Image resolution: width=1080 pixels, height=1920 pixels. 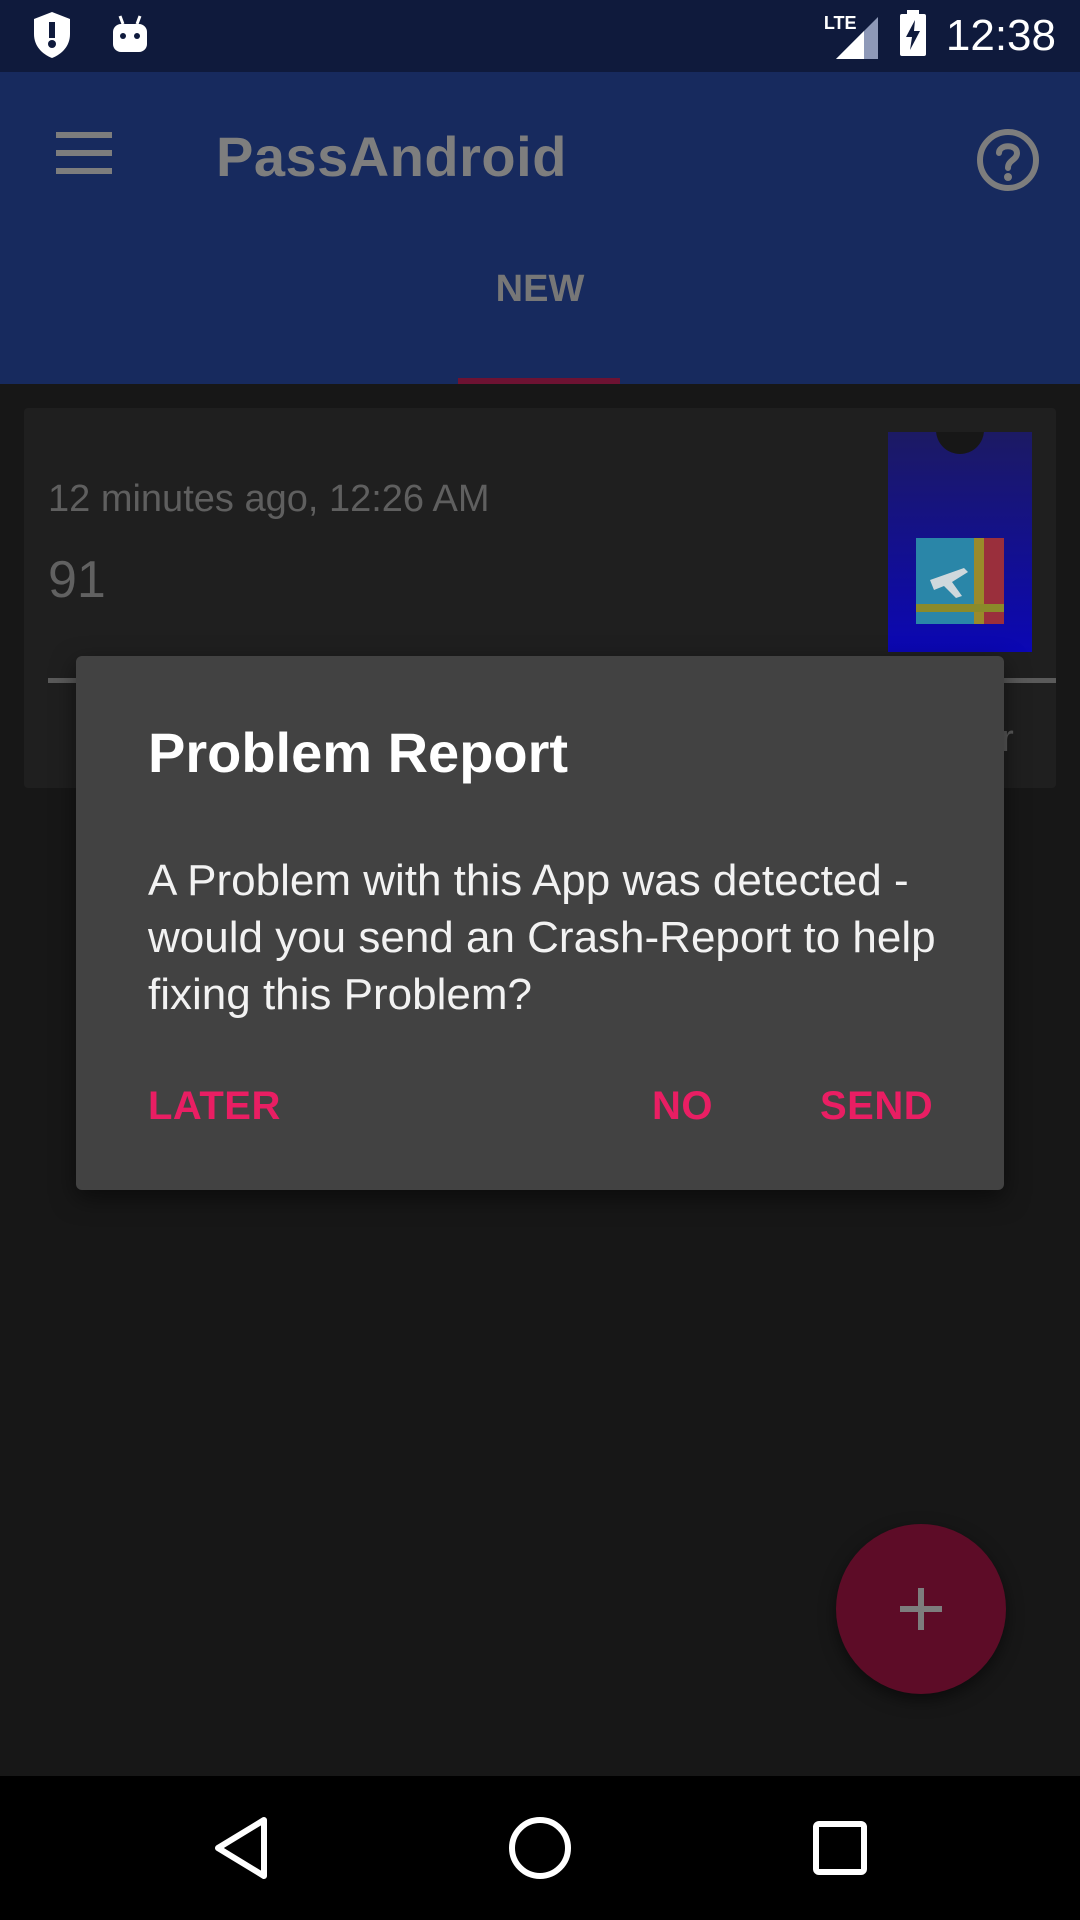 I want to click on clock: 12:38, so click(x=1000, y=35).